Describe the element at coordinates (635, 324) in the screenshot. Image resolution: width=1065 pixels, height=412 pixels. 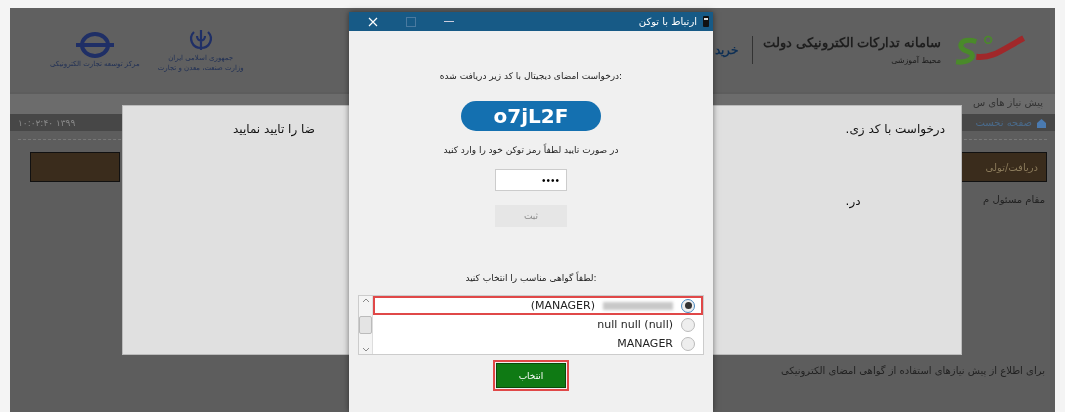
I see `certificate-label: null null (null)` at that location.